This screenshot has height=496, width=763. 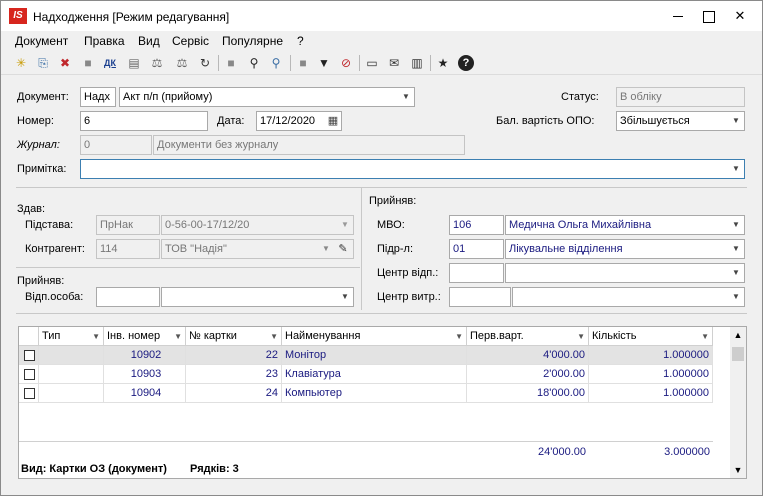 What do you see at coordinates (21, 63) in the screenshot?
I see `new-doc-icon: ✳` at bounding box center [21, 63].